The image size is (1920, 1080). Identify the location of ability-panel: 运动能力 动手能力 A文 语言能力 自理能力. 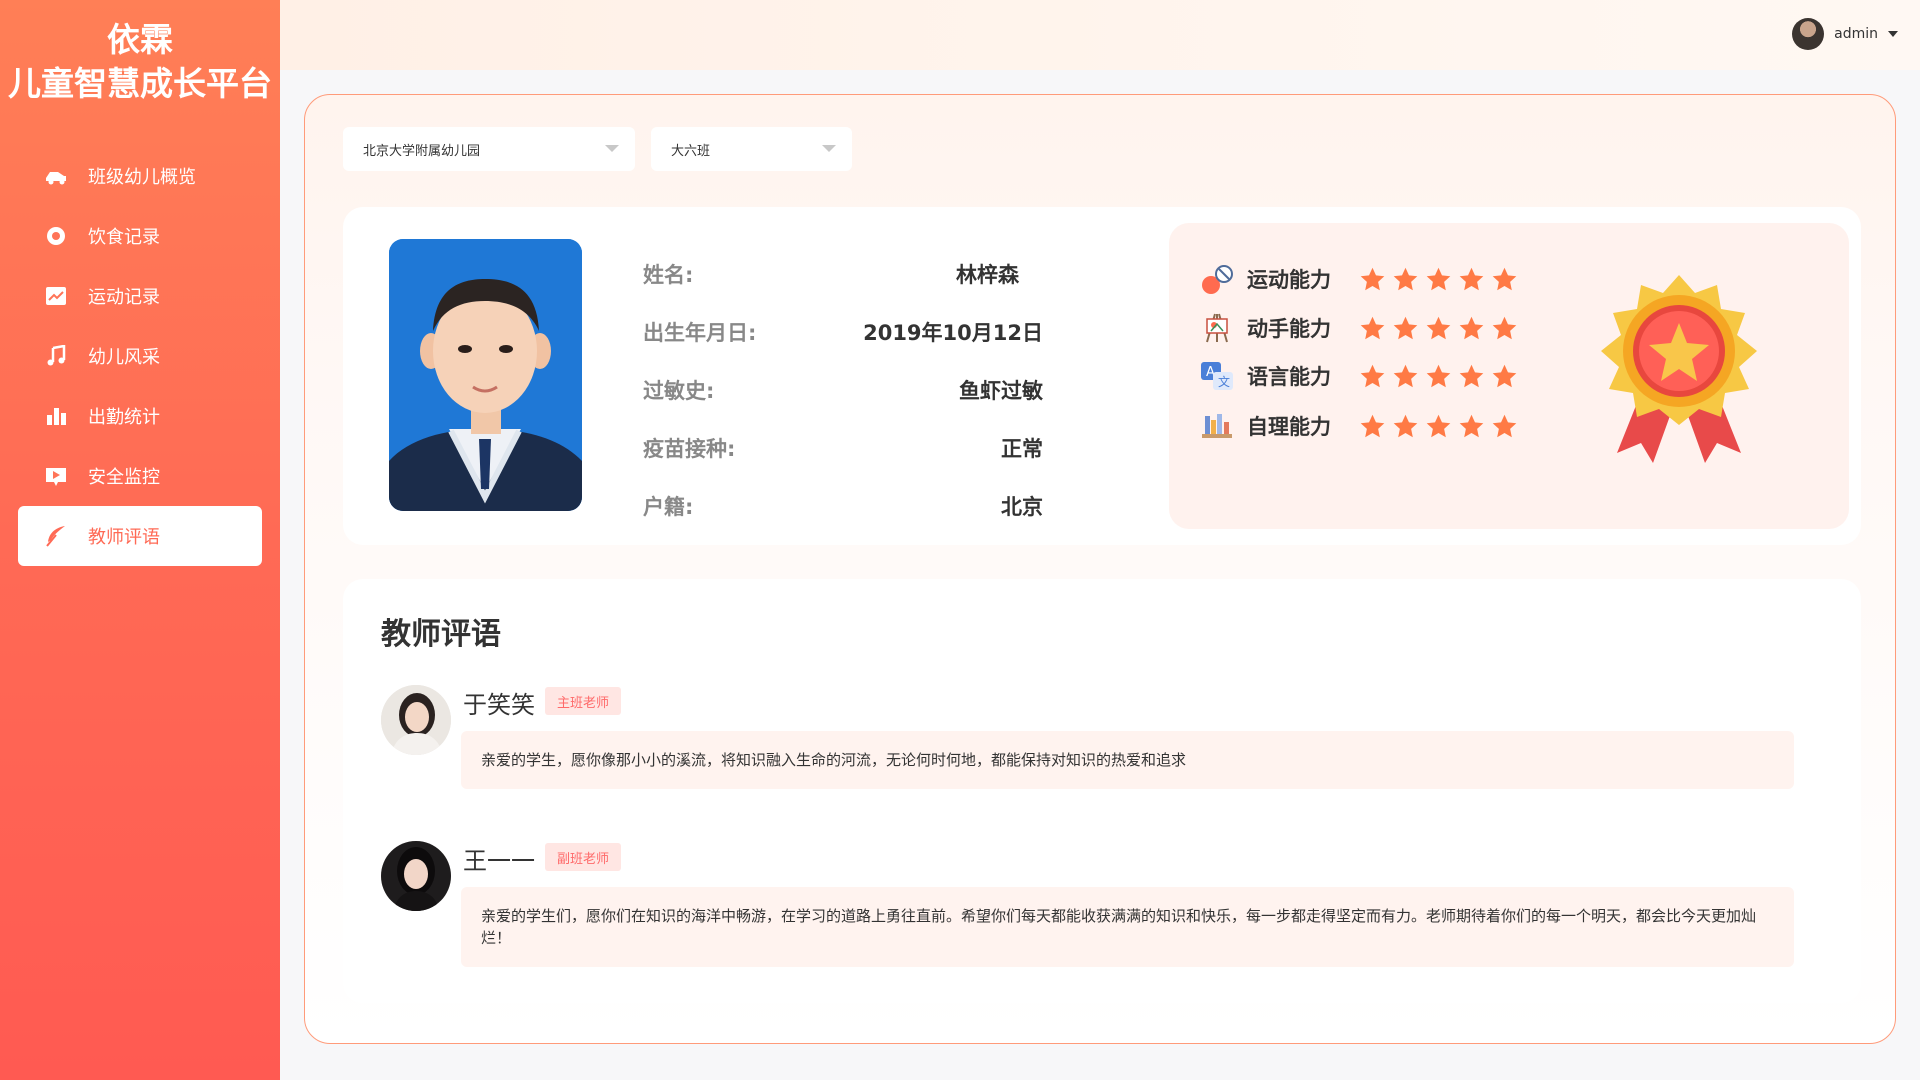
(1509, 376).